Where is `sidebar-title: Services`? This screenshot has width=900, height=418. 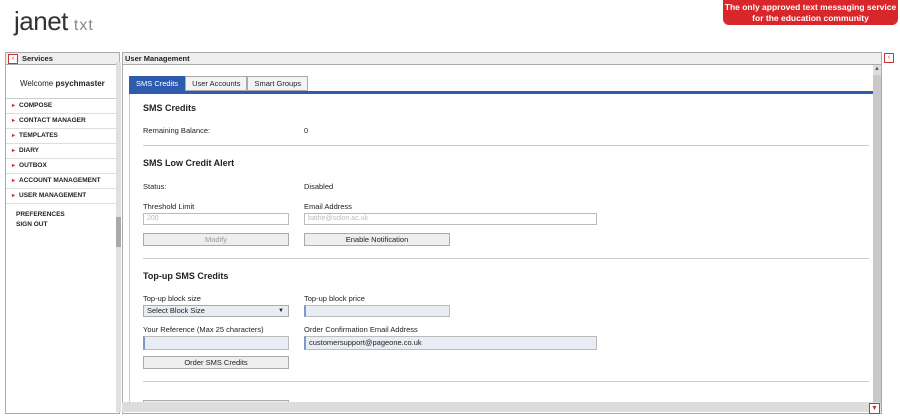
sidebar-title: Services is located at coordinates (37, 58).